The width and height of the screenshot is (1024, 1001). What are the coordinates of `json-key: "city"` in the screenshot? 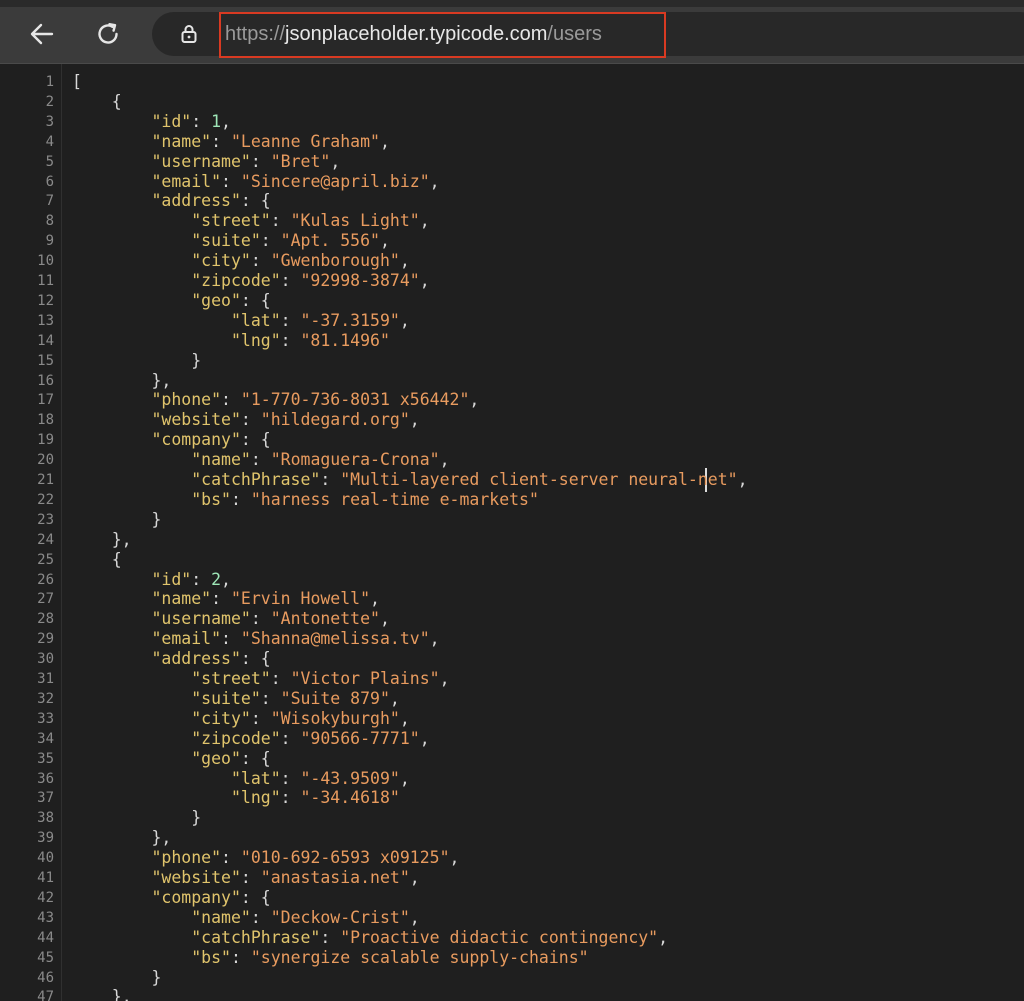 It's located at (221, 261).